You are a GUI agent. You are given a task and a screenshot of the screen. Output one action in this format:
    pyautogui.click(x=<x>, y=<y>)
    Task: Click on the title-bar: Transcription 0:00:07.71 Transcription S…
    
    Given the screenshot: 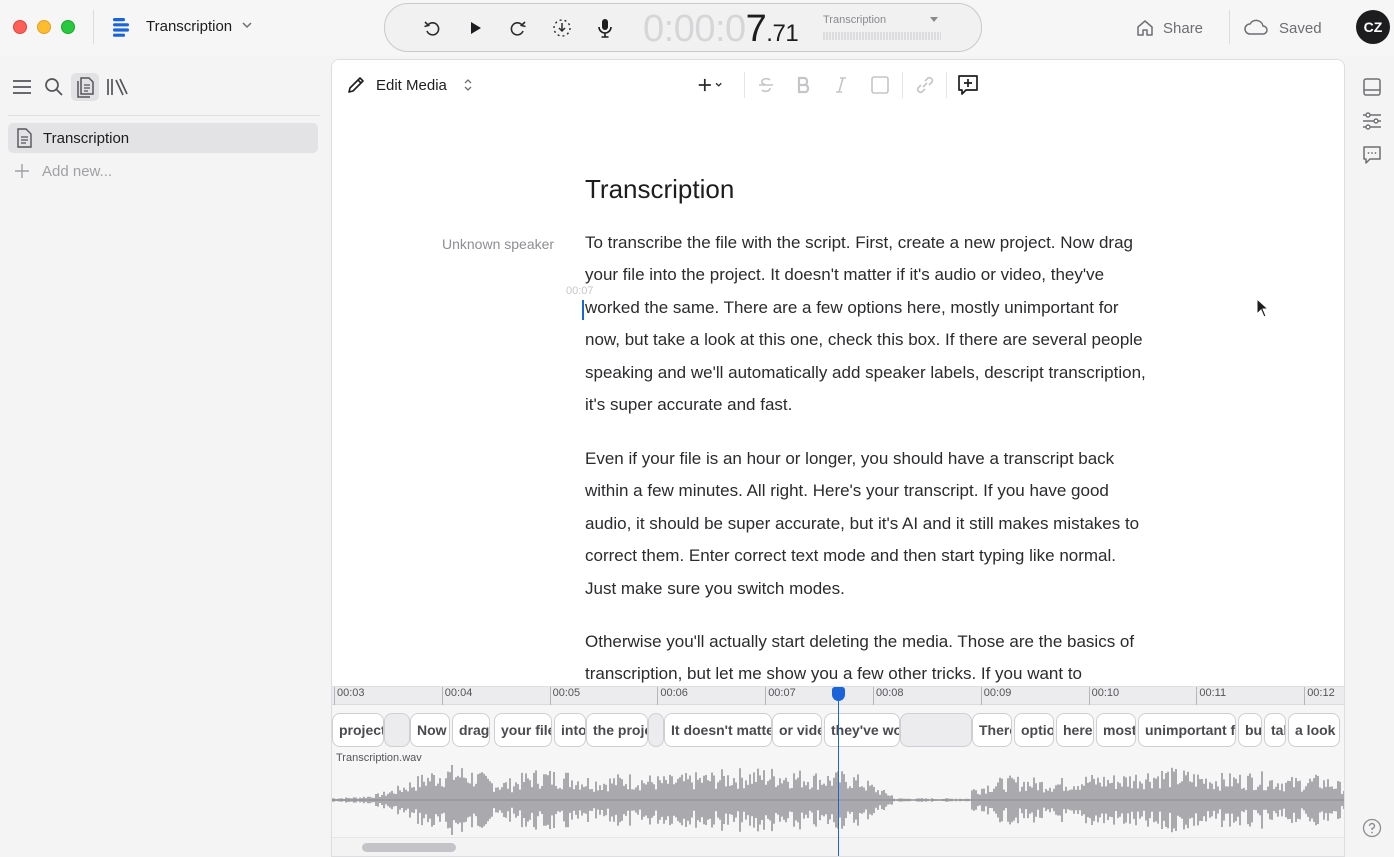 What is the action you would take?
    pyautogui.click(x=697, y=28)
    